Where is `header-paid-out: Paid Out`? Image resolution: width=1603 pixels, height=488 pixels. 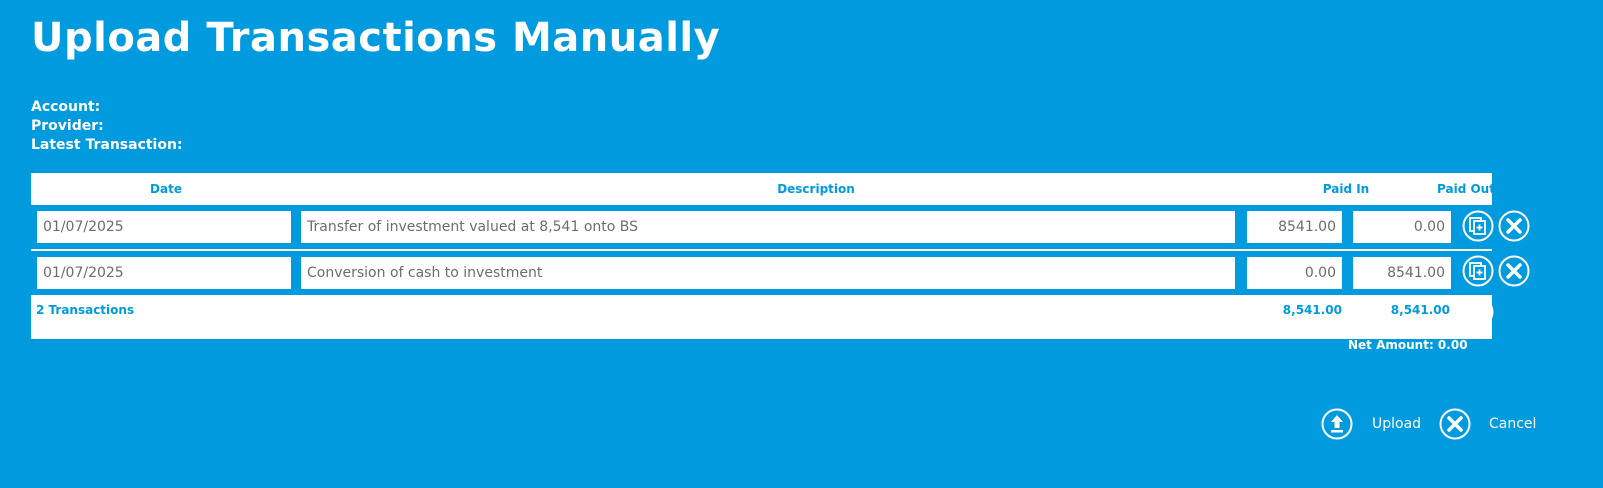
header-paid-out: Paid Out is located at coordinates (1466, 189).